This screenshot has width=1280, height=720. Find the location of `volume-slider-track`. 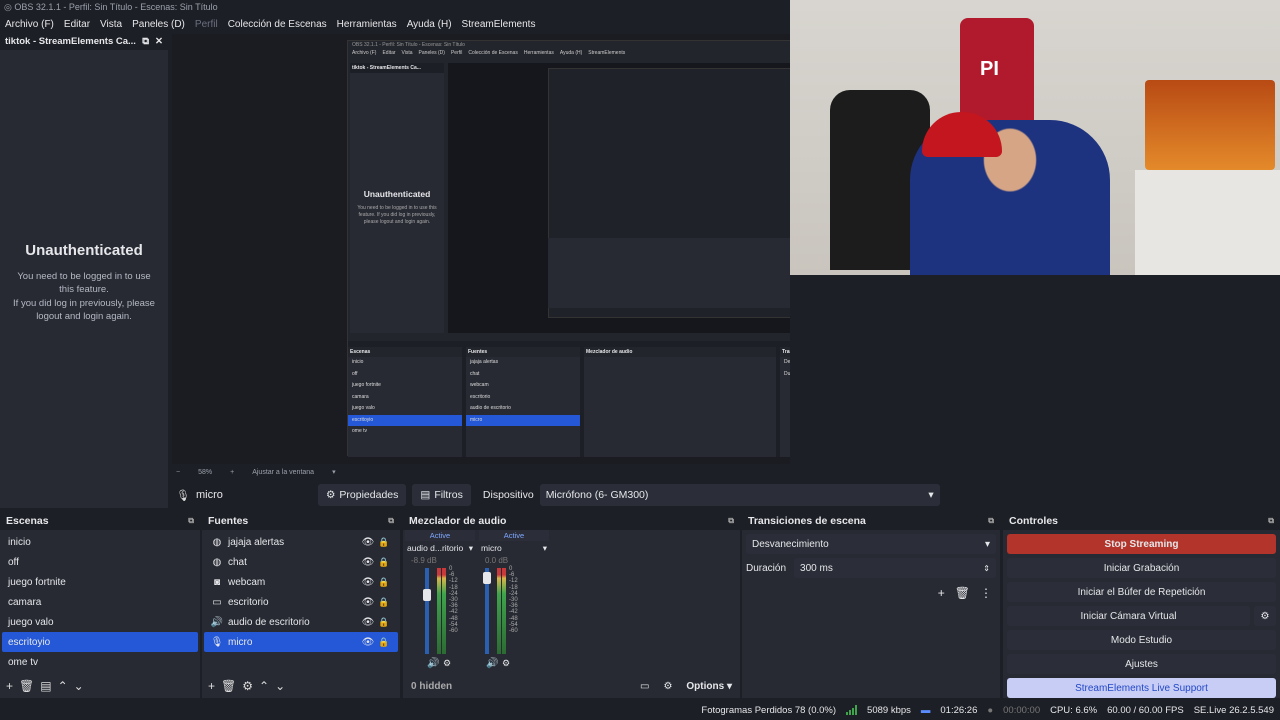

volume-slider-track is located at coordinates (427, 611).